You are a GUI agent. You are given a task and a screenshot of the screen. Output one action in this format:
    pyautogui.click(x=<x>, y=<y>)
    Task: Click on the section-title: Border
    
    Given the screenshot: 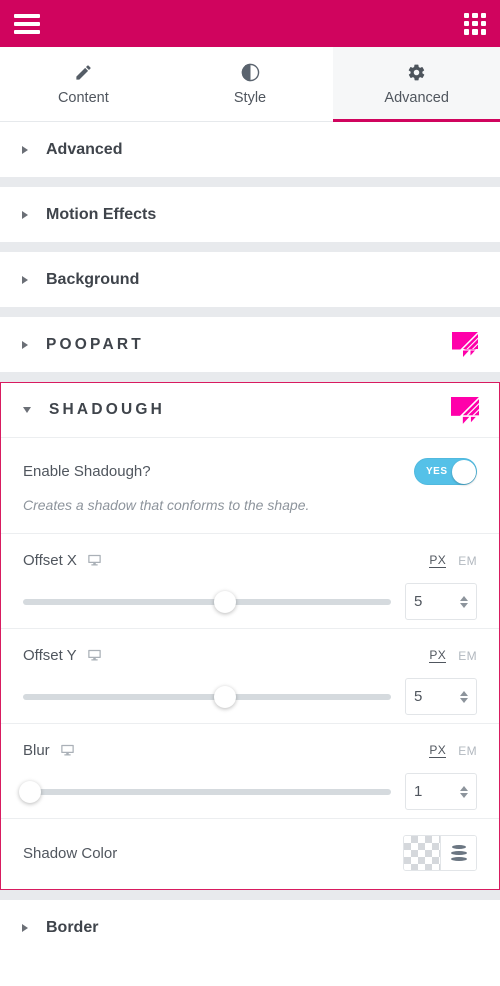 What is the action you would take?
    pyautogui.click(x=72, y=927)
    